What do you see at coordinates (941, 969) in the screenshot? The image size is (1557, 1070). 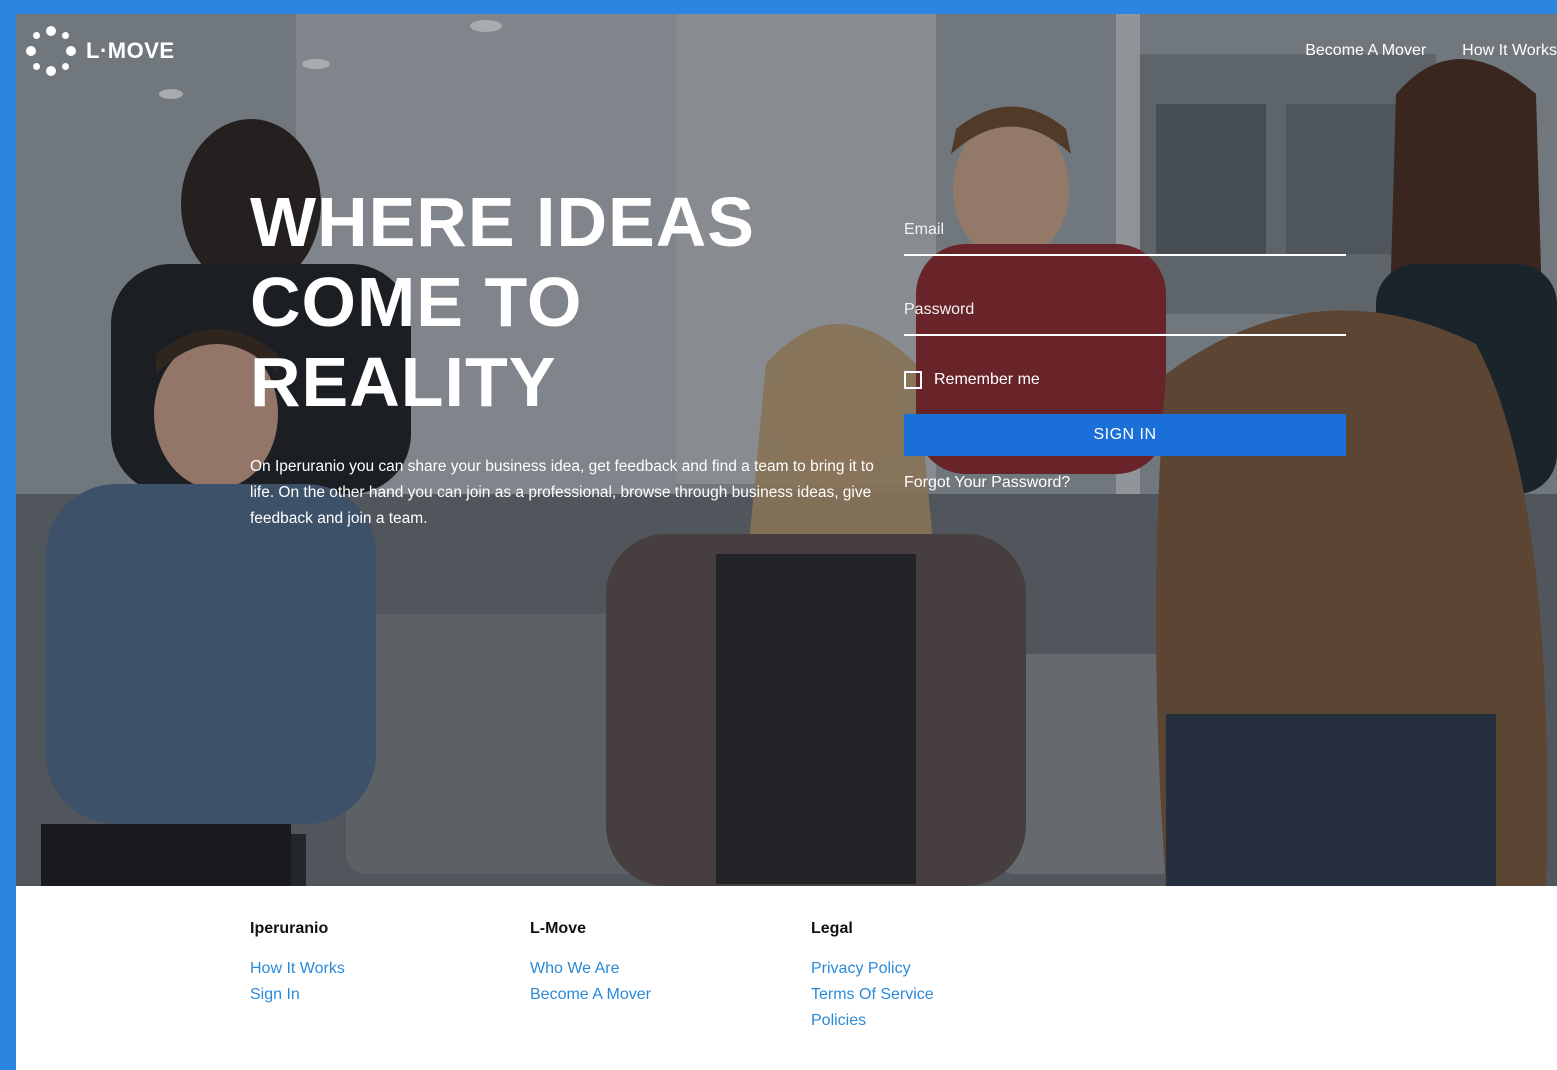 I see `footer-link-privacy-policy: Privacy Policy` at bounding box center [941, 969].